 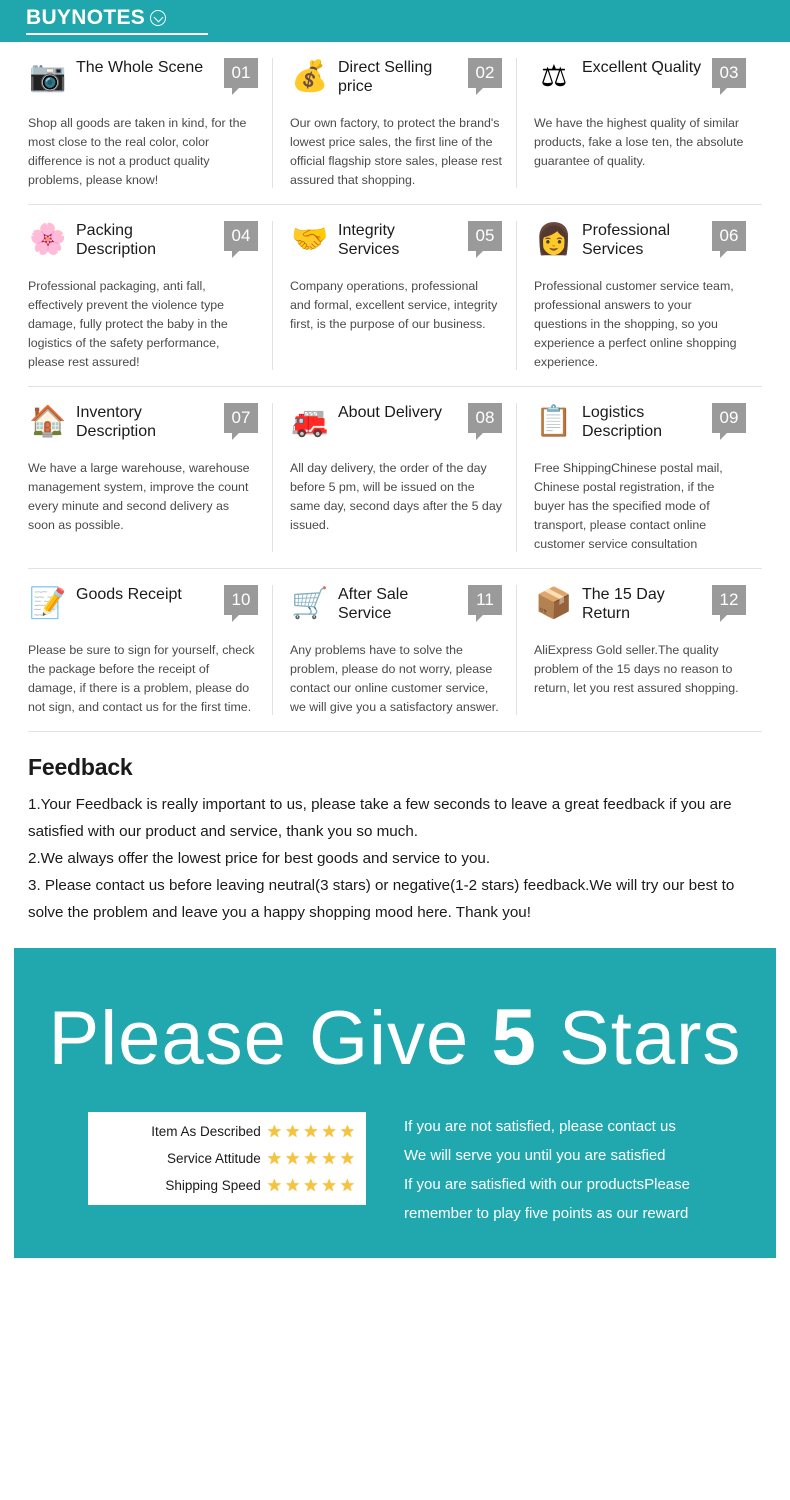 I want to click on handshake-icon: 🤝, so click(x=310, y=239).